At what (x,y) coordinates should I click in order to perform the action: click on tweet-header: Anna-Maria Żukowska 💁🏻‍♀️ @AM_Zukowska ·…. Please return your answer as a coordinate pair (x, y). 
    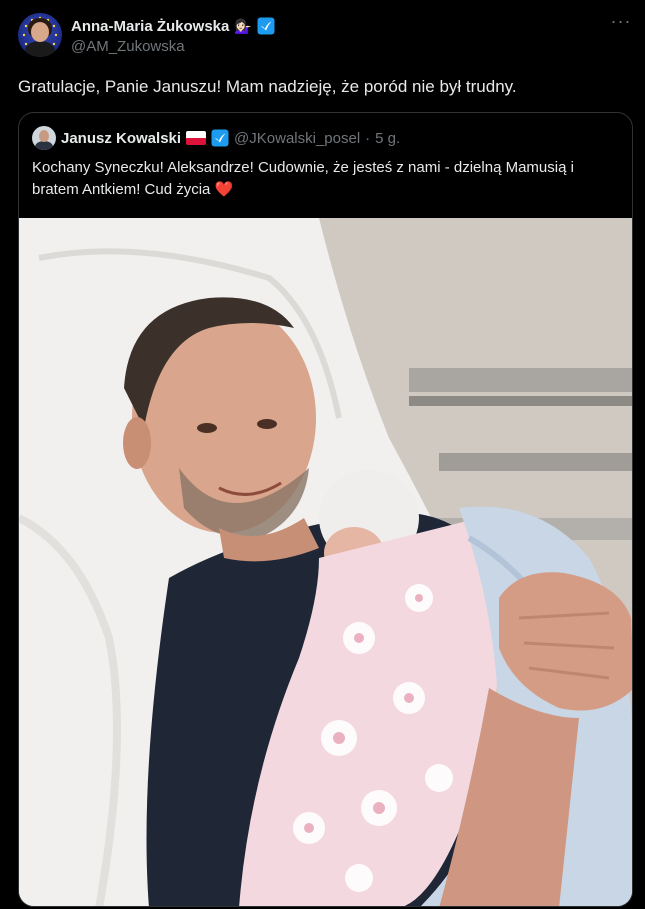
    Looking at the image, I should click on (325, 34).